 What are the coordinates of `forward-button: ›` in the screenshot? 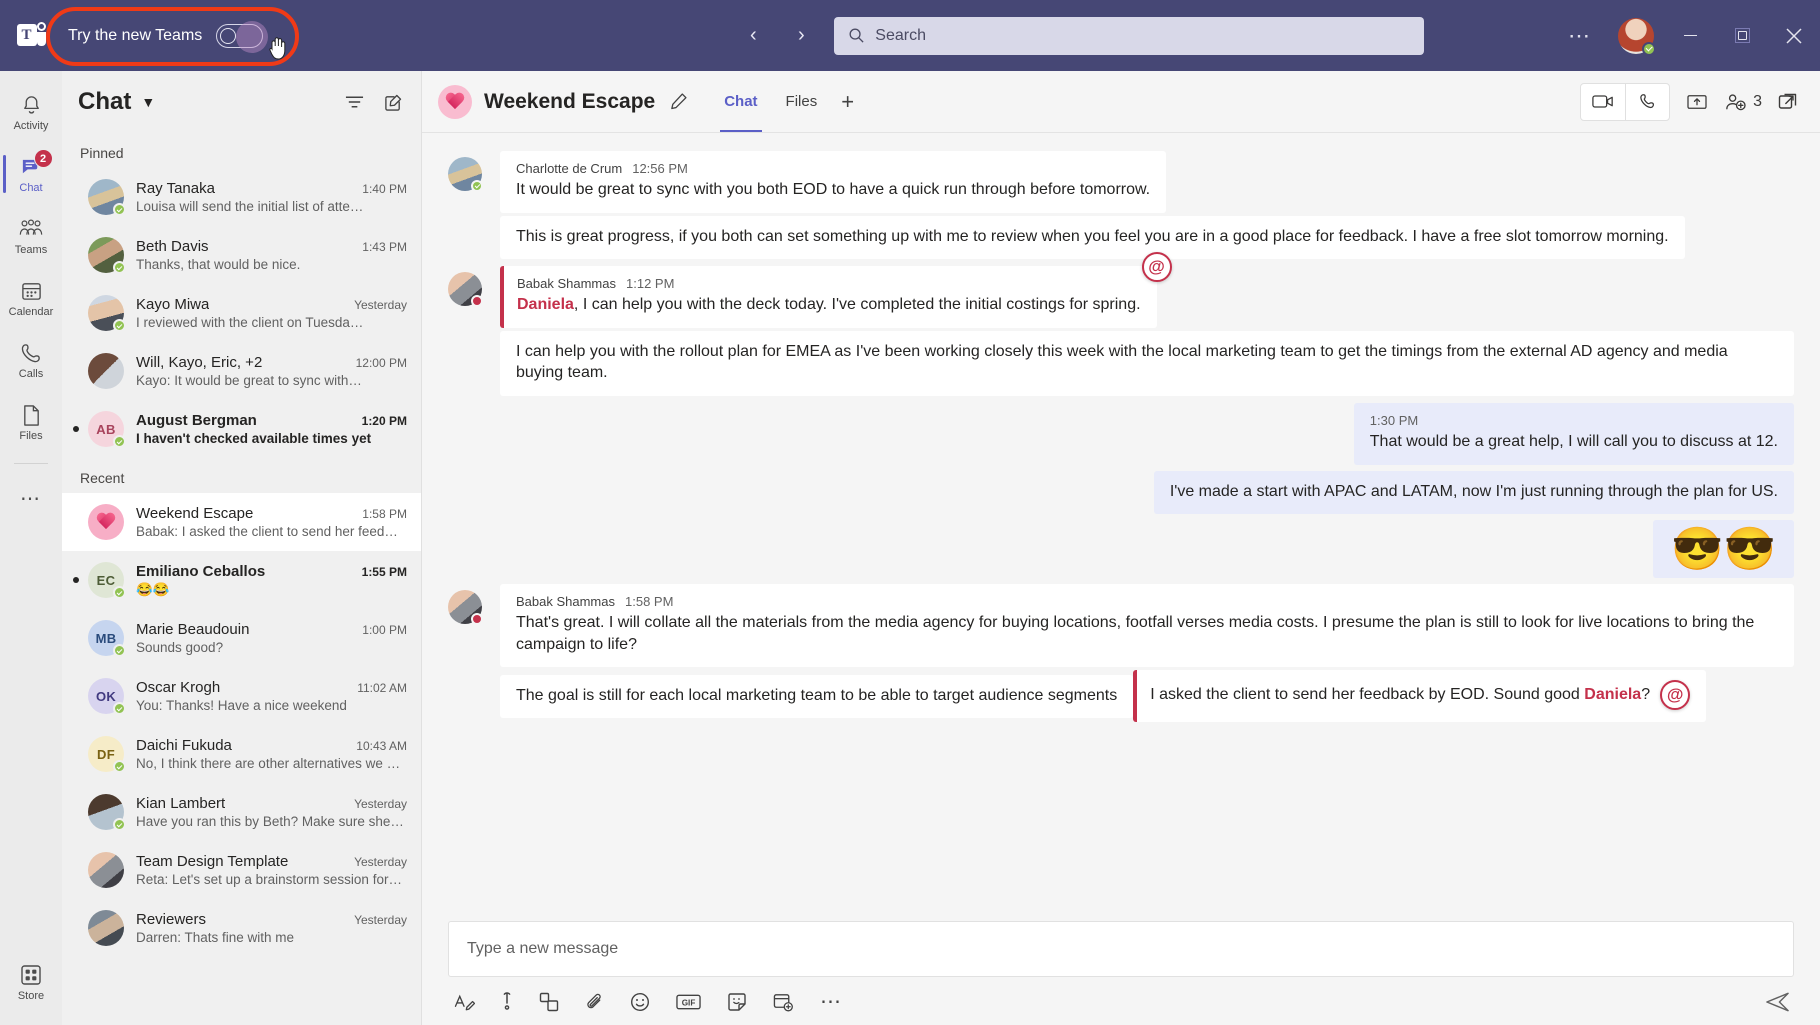 It's located at (801, 36).